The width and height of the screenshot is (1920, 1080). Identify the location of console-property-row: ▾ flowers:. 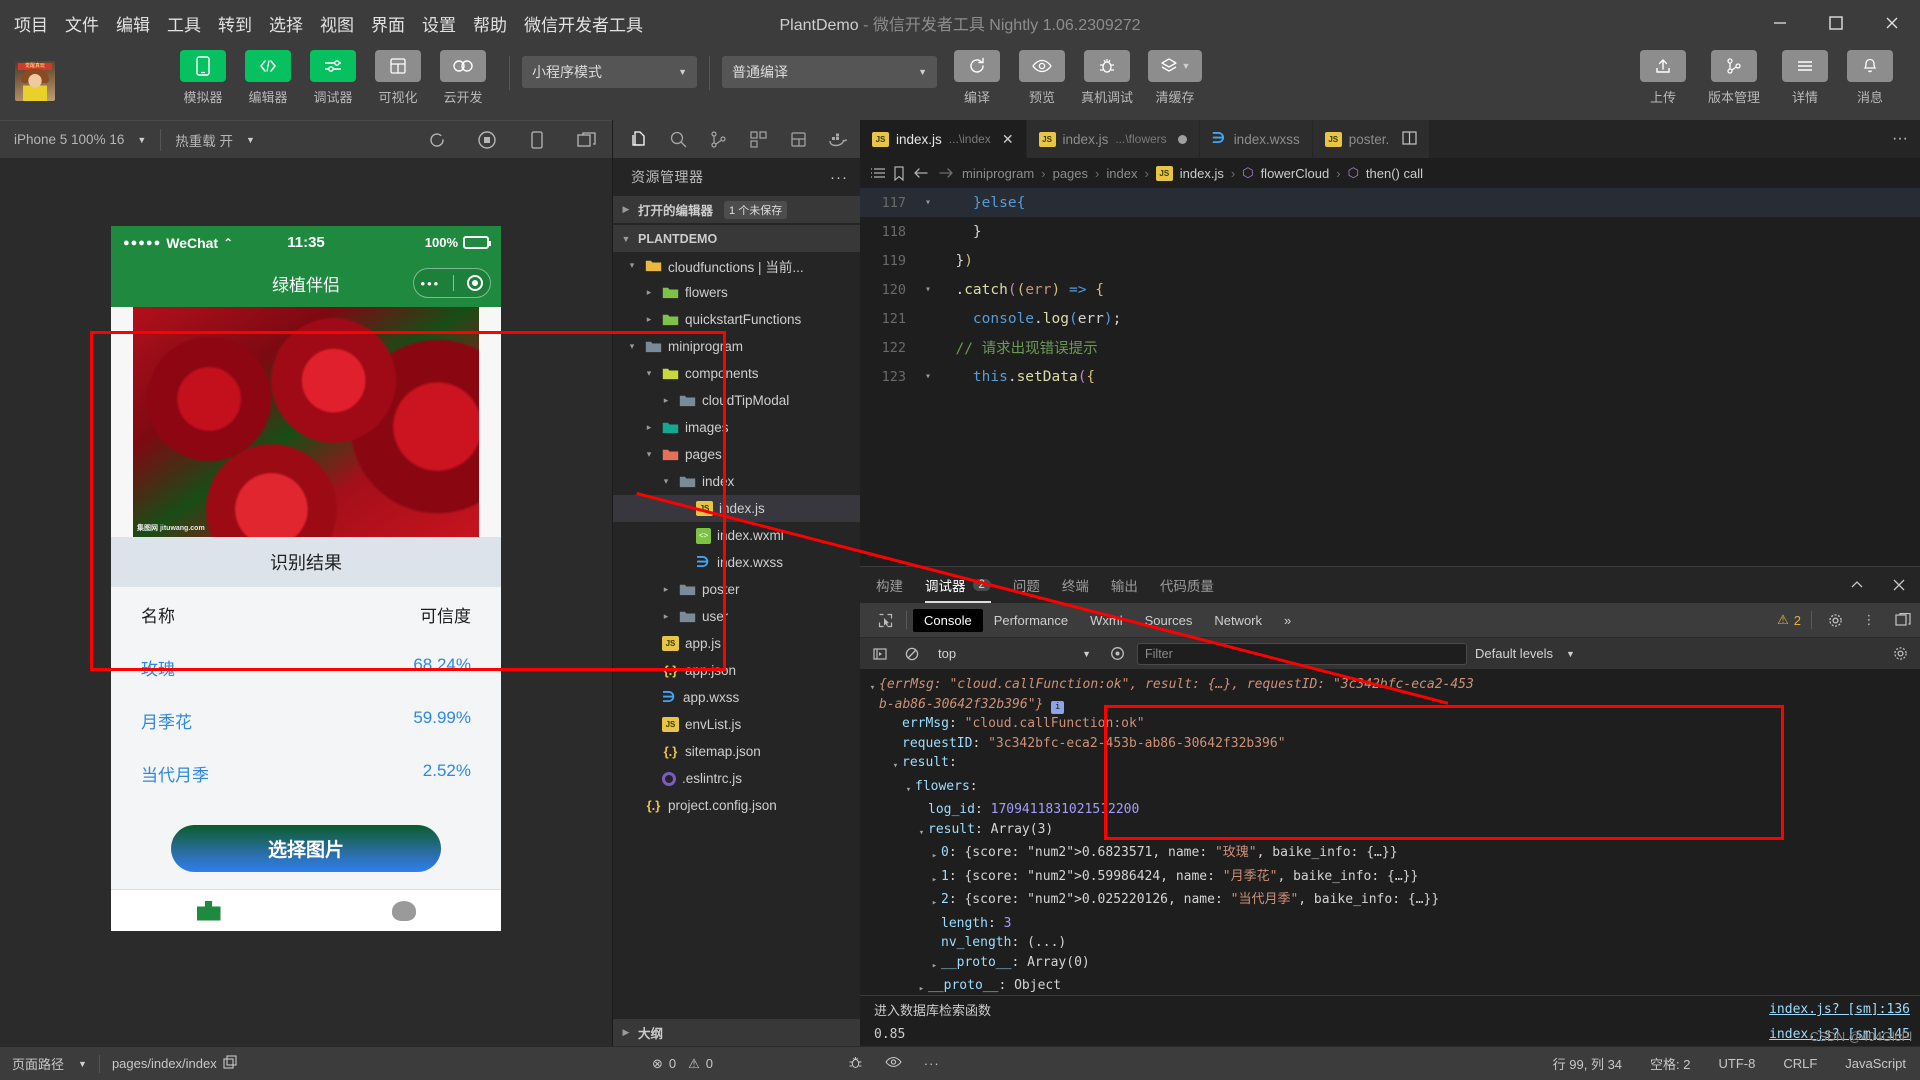
(1390, 789).